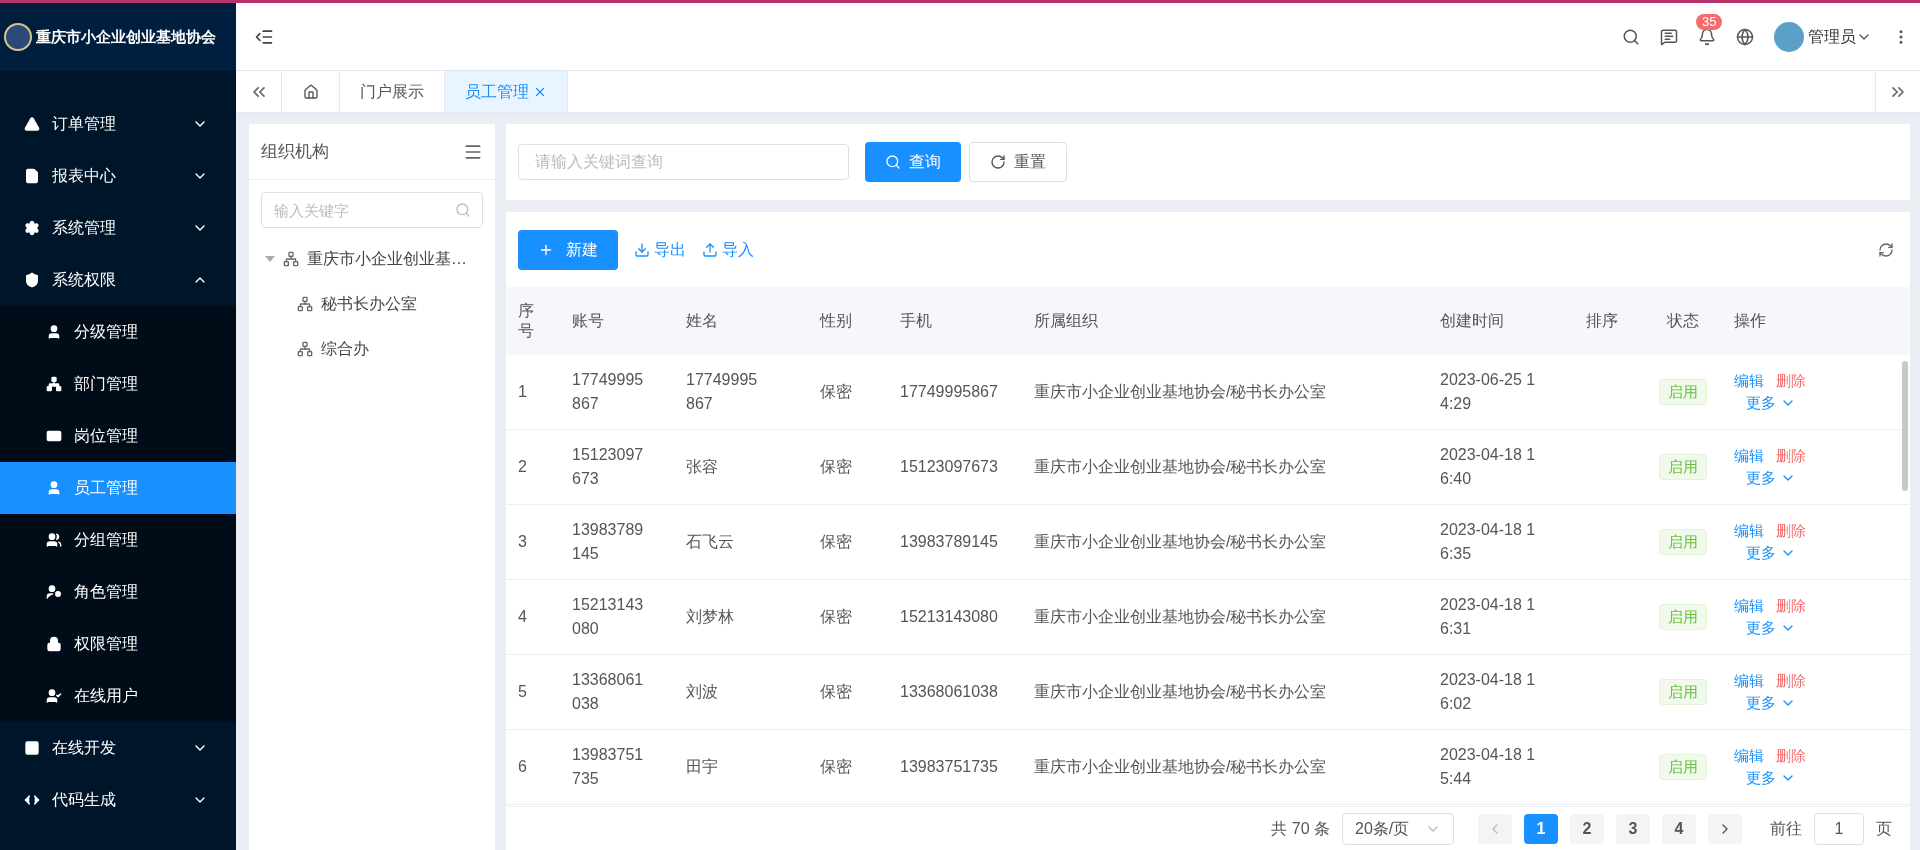 The image size is (1920, 850). Describe the element at coordinates (913, 162) in the screenshot. I see `query-button: 查询` at that location.